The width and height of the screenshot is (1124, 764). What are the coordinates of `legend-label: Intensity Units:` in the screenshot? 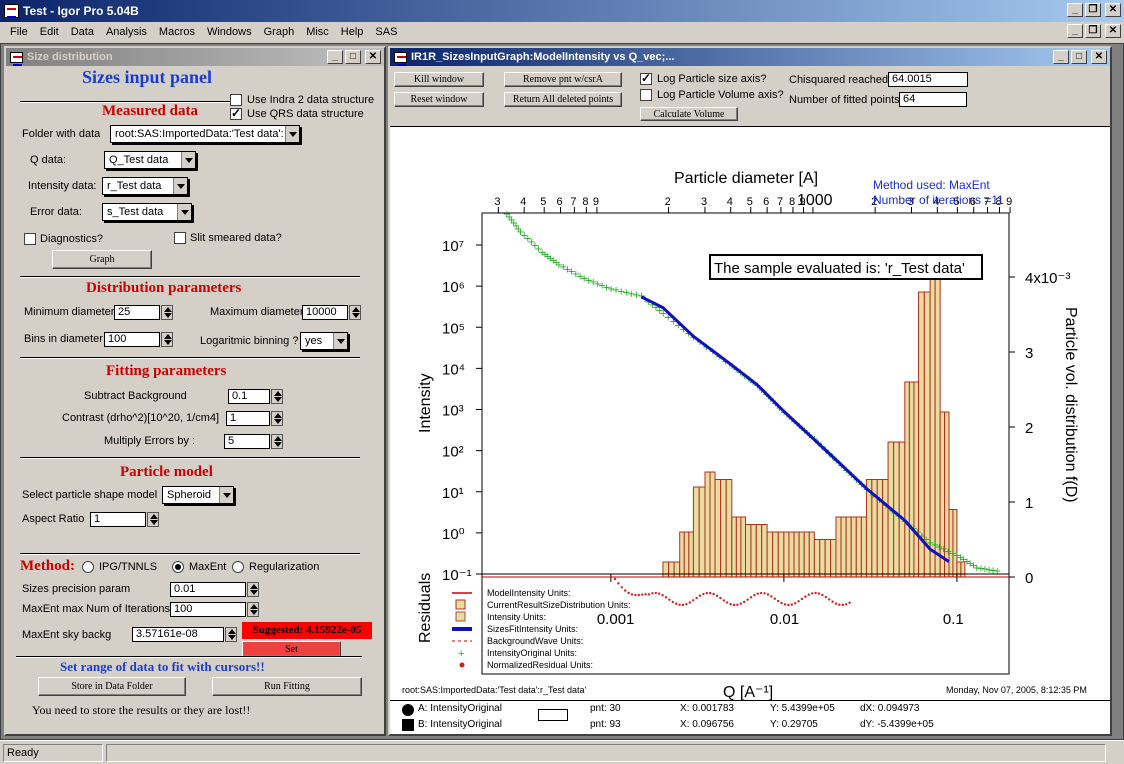 It's located at (516, 617).